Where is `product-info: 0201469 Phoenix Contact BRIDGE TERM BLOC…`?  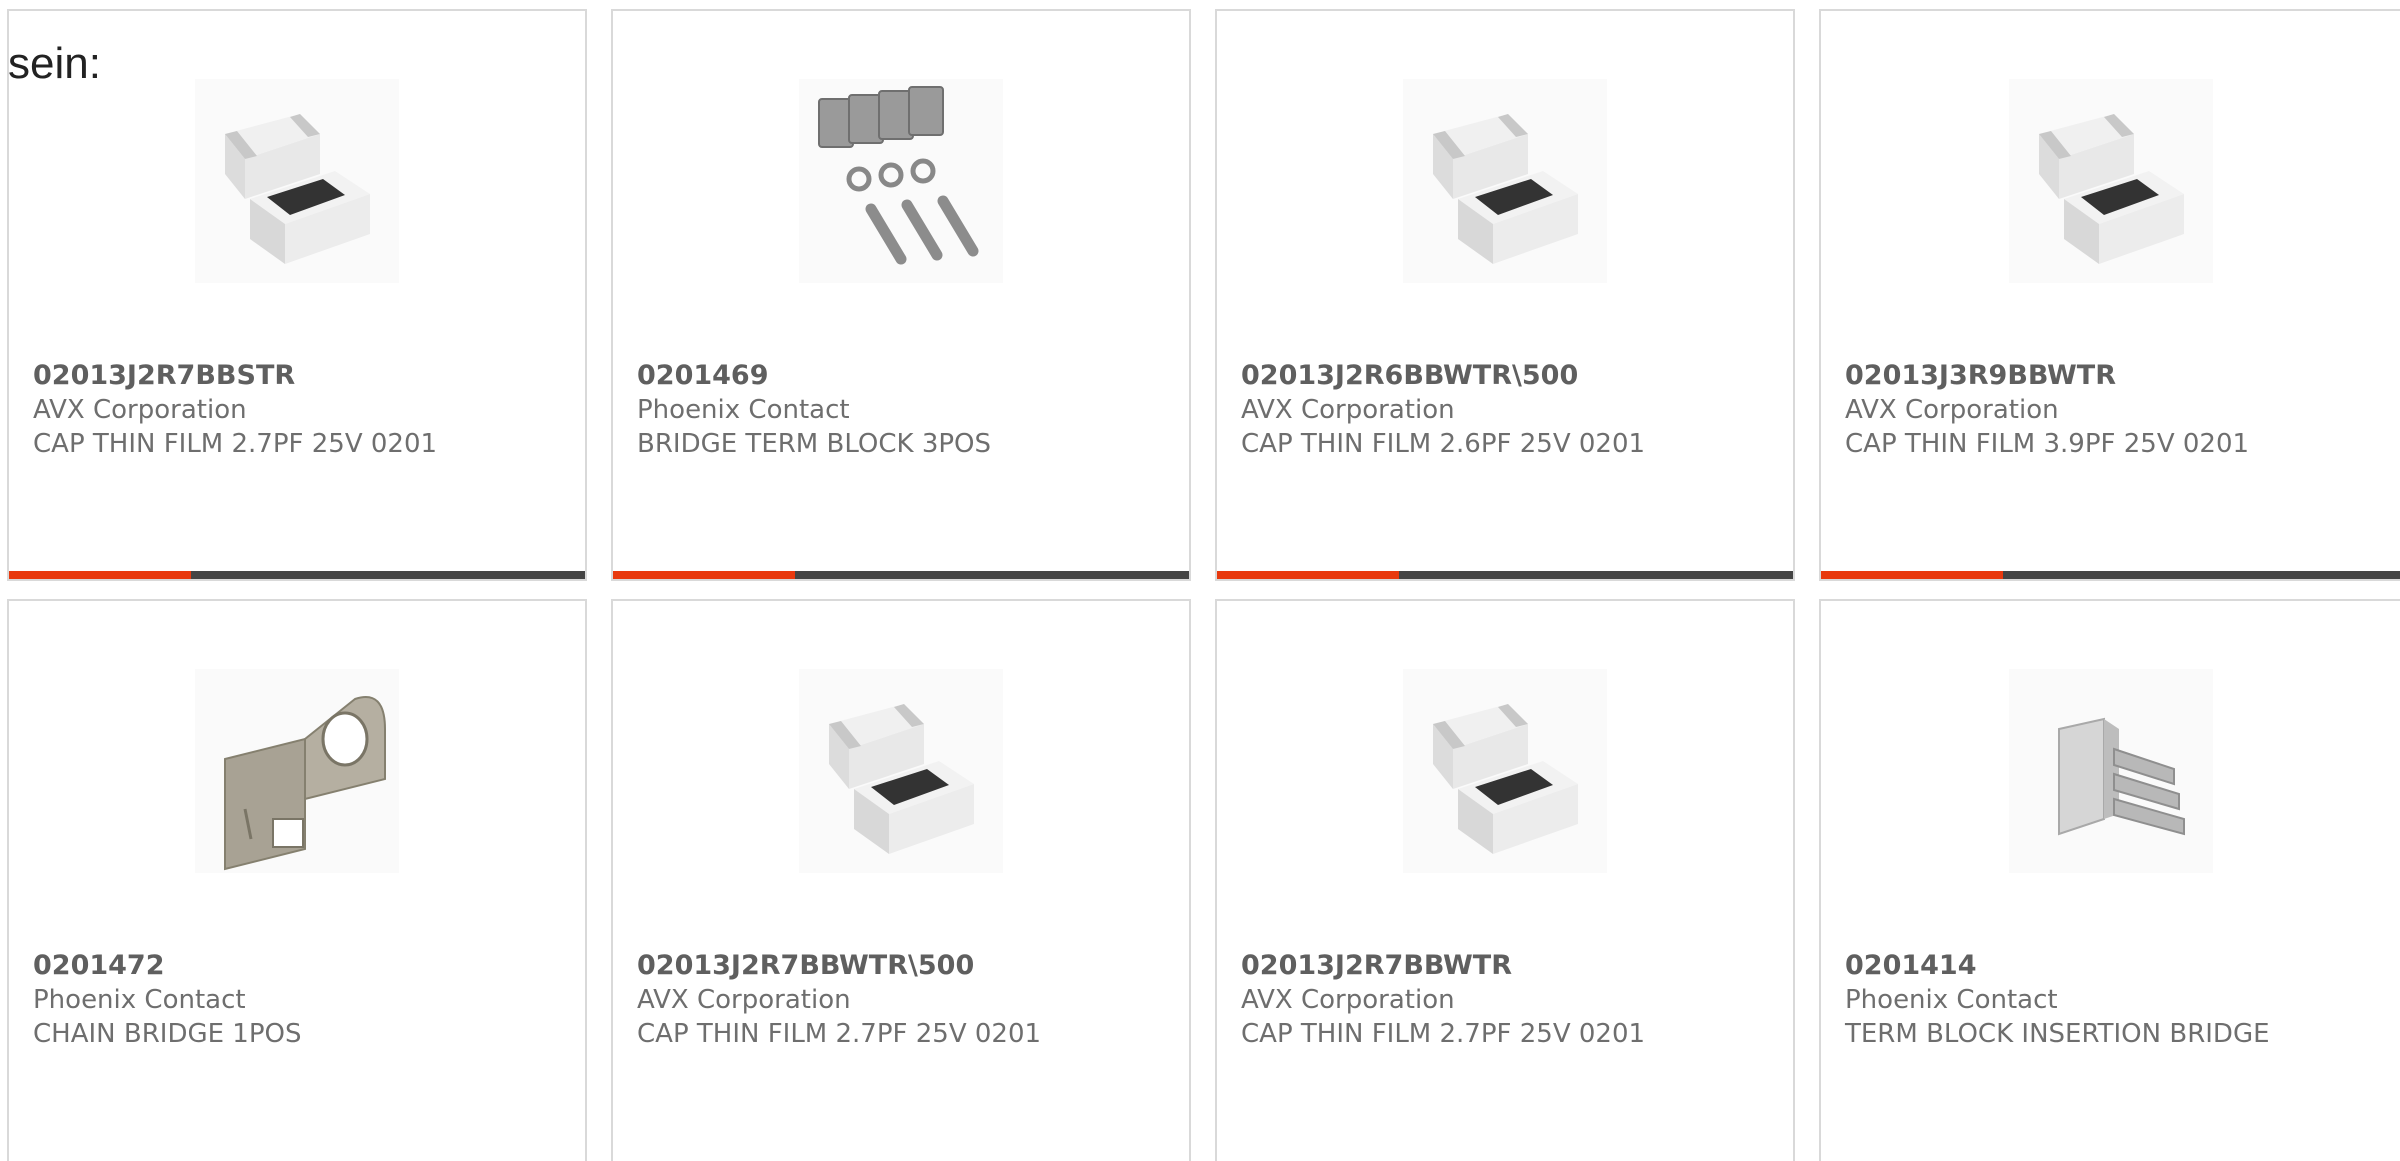
product-info: 0201469 Phoenix Contact BRIDGE TERM BLOC… is located at coordinates (908, 410).